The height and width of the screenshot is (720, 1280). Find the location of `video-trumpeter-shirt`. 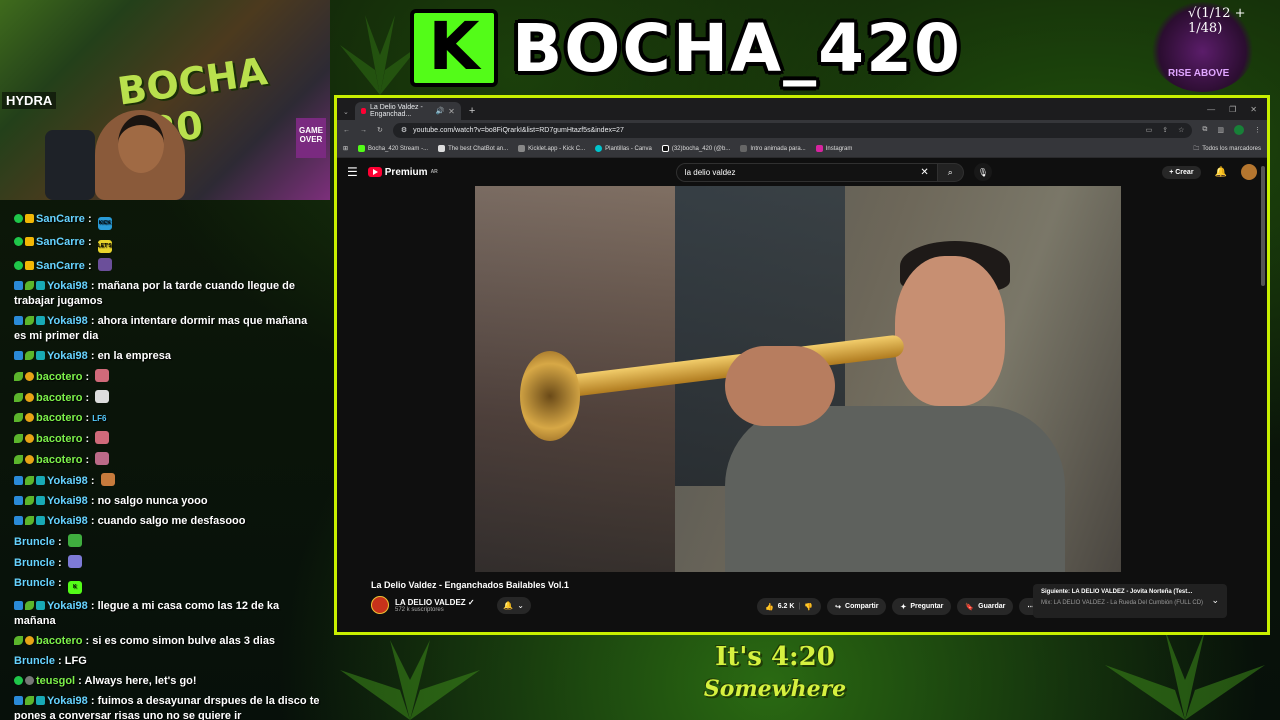

video-trumpeter-shirt is located at coordinates (895, 489).